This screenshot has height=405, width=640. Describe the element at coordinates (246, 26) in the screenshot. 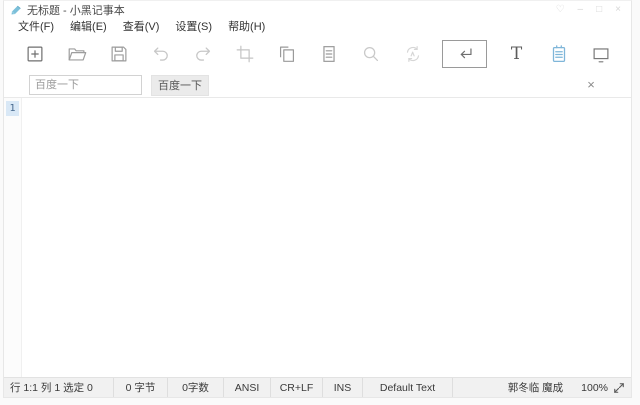

I see `menu-help: 帮助(H)` at that location.